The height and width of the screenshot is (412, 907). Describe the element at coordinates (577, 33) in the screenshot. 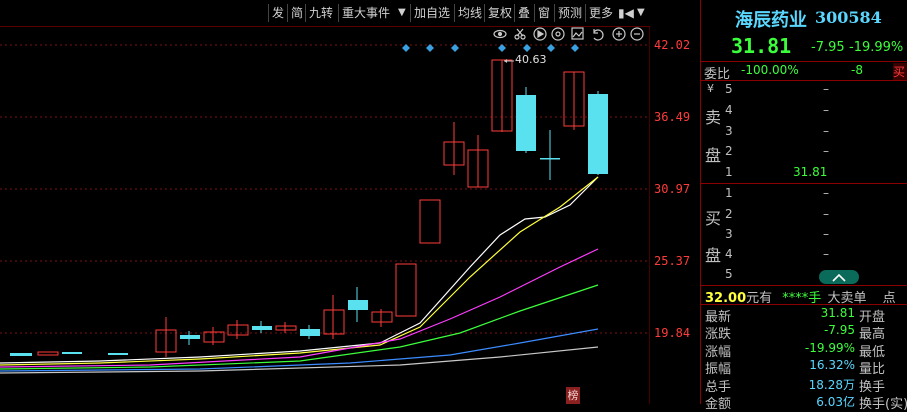

I see `image-icon` at that location.